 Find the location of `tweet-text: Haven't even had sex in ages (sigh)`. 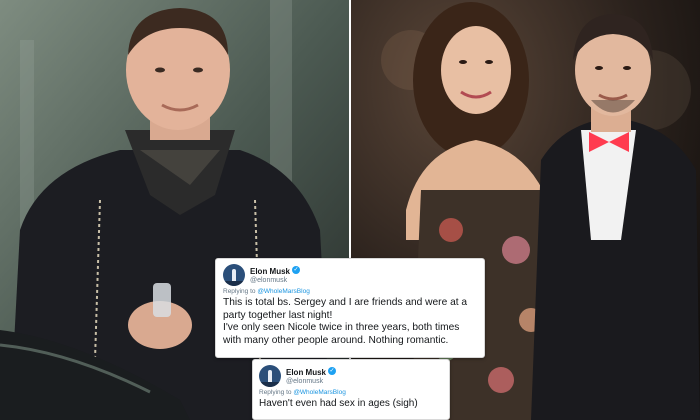

tweet-text: Haven't even had sex in ages (sigh) is located at coordinates (351, 404).